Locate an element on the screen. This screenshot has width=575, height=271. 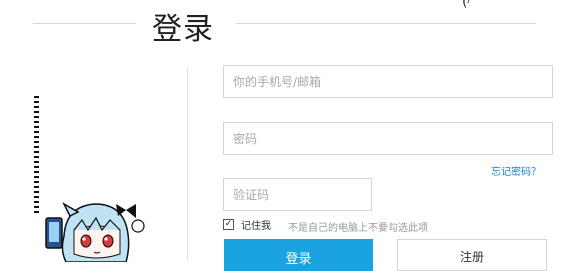
corner-mark: (ʲʽʼ is located at coordinates (470, 5).